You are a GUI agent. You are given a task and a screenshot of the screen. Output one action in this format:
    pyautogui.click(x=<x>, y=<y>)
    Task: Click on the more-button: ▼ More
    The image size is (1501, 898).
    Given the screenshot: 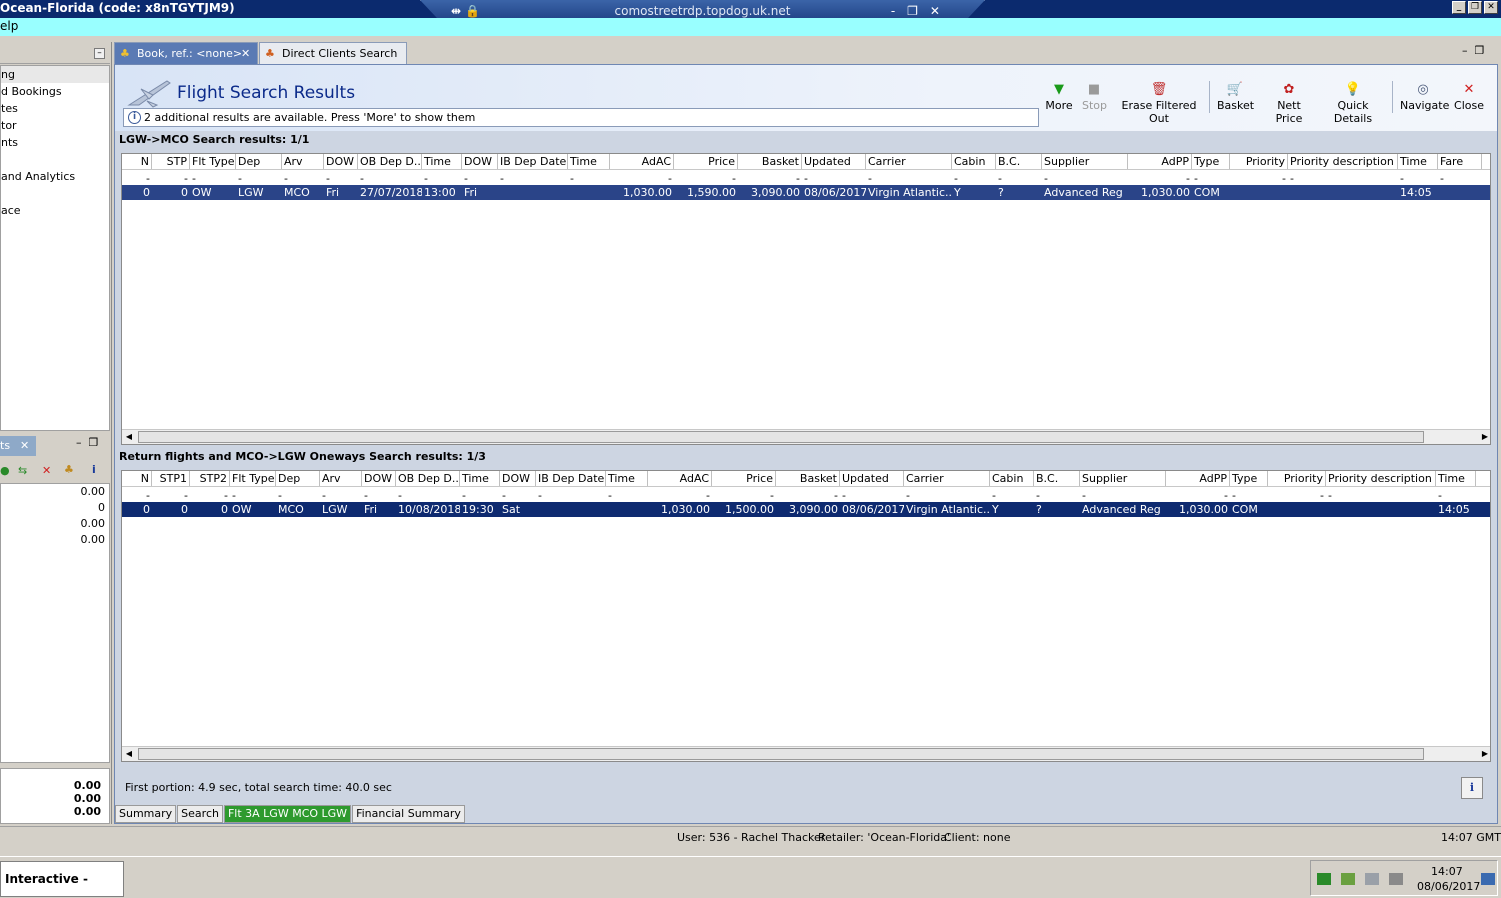 What is the action you would take?
    pyautogui.click(x=1059, y=96)
    